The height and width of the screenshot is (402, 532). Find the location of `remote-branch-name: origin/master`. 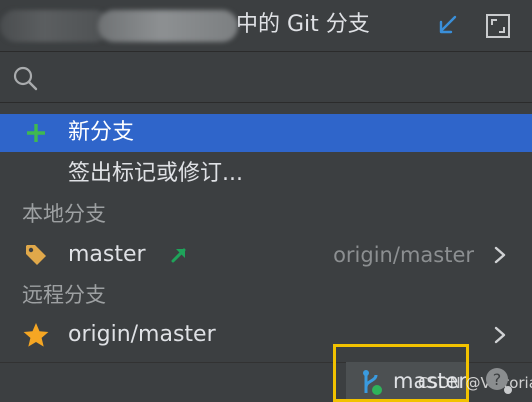

remote-branch-name: origin/master is located at coordinates (142, 334).